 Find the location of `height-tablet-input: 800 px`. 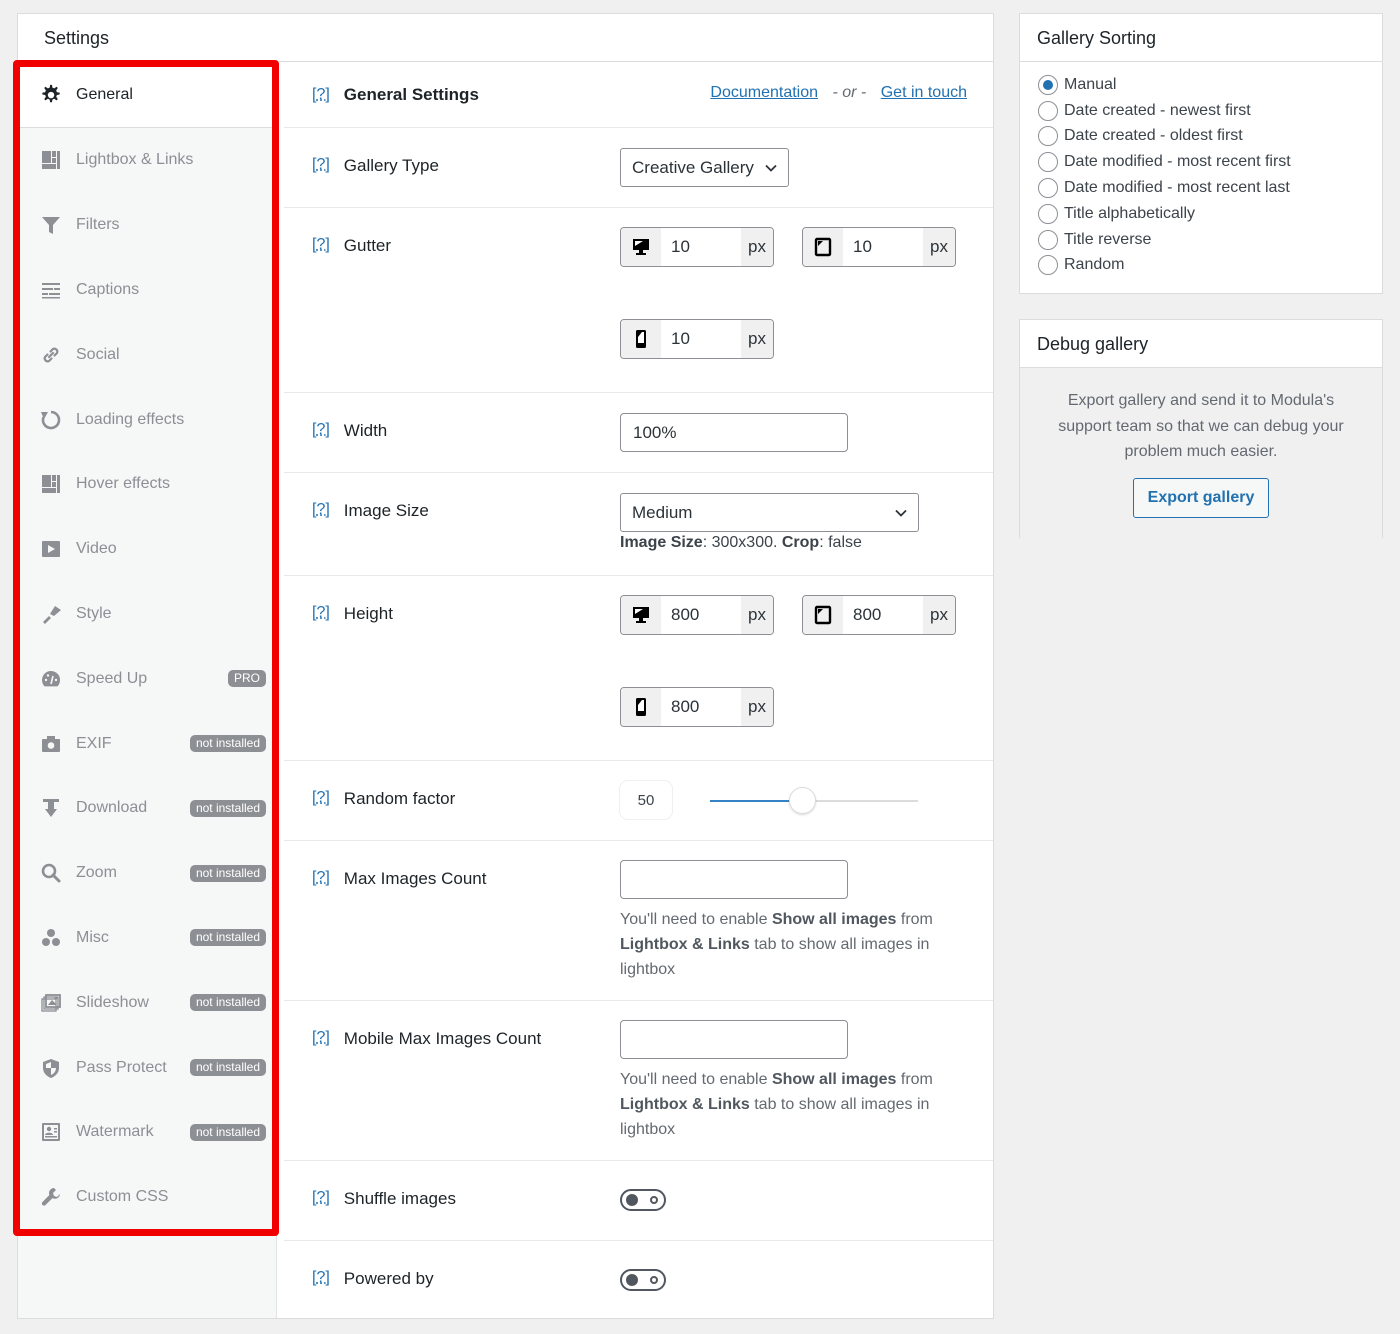

height-tablet-input: 800 px is located at coordinates (879, 615).